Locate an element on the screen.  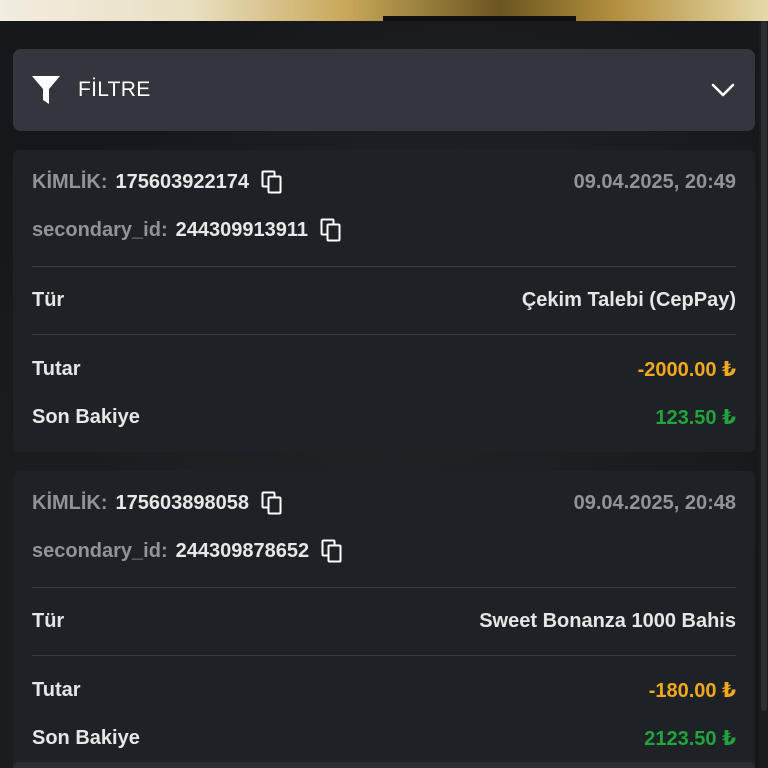
scrollbar is located at coordinates (763, 394).